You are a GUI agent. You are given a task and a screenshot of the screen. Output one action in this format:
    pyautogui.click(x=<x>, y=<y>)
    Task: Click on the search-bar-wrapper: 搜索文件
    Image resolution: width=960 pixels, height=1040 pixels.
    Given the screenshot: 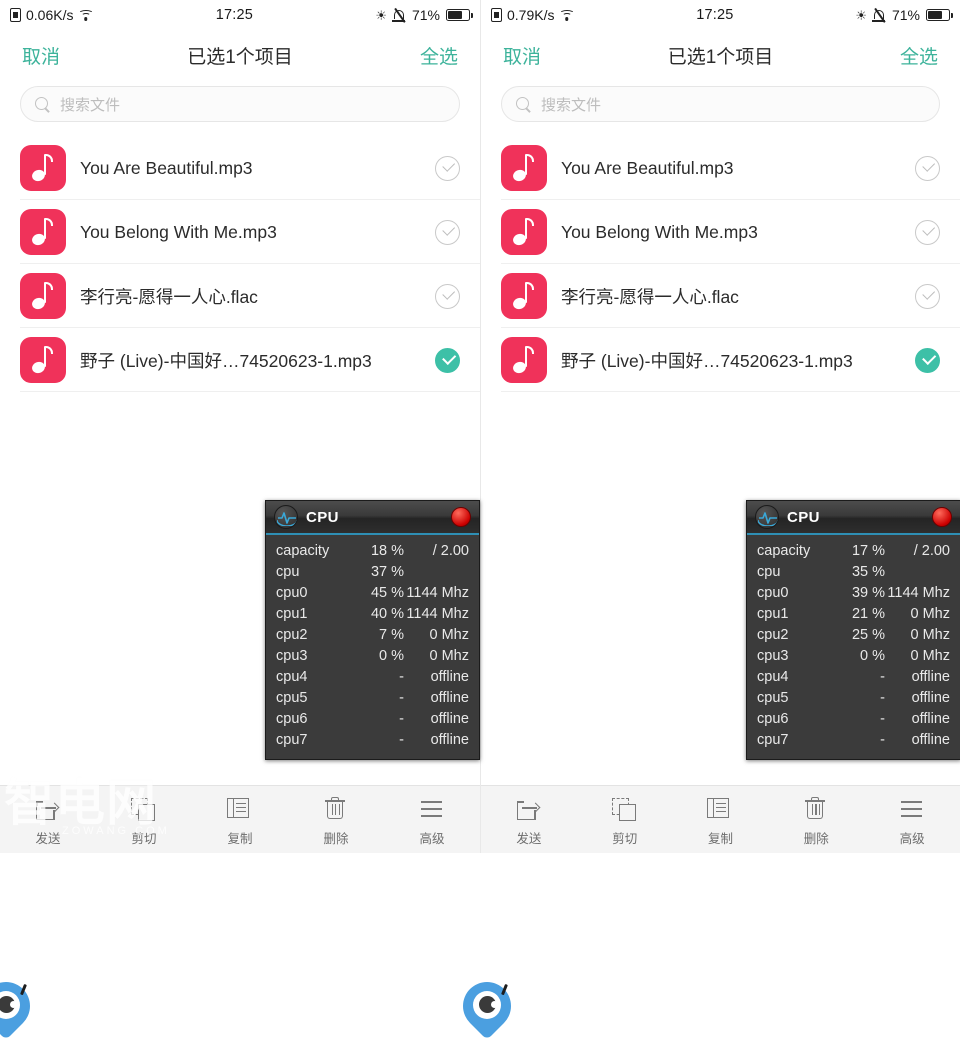 What is the action you would take?
    pyautogui.click(x=240, y=108)
    